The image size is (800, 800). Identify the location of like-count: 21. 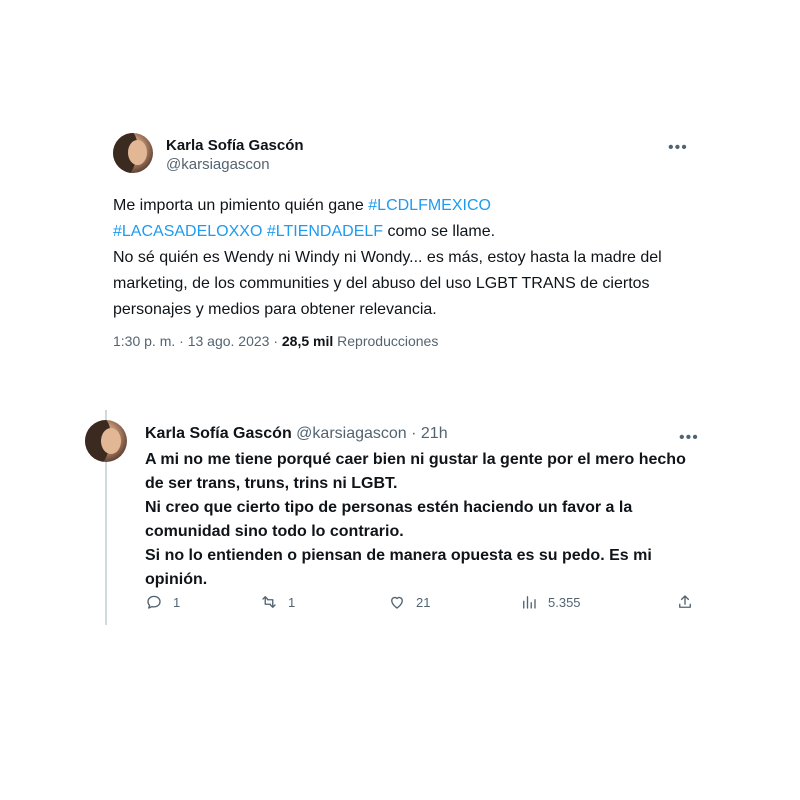
(423, 602).